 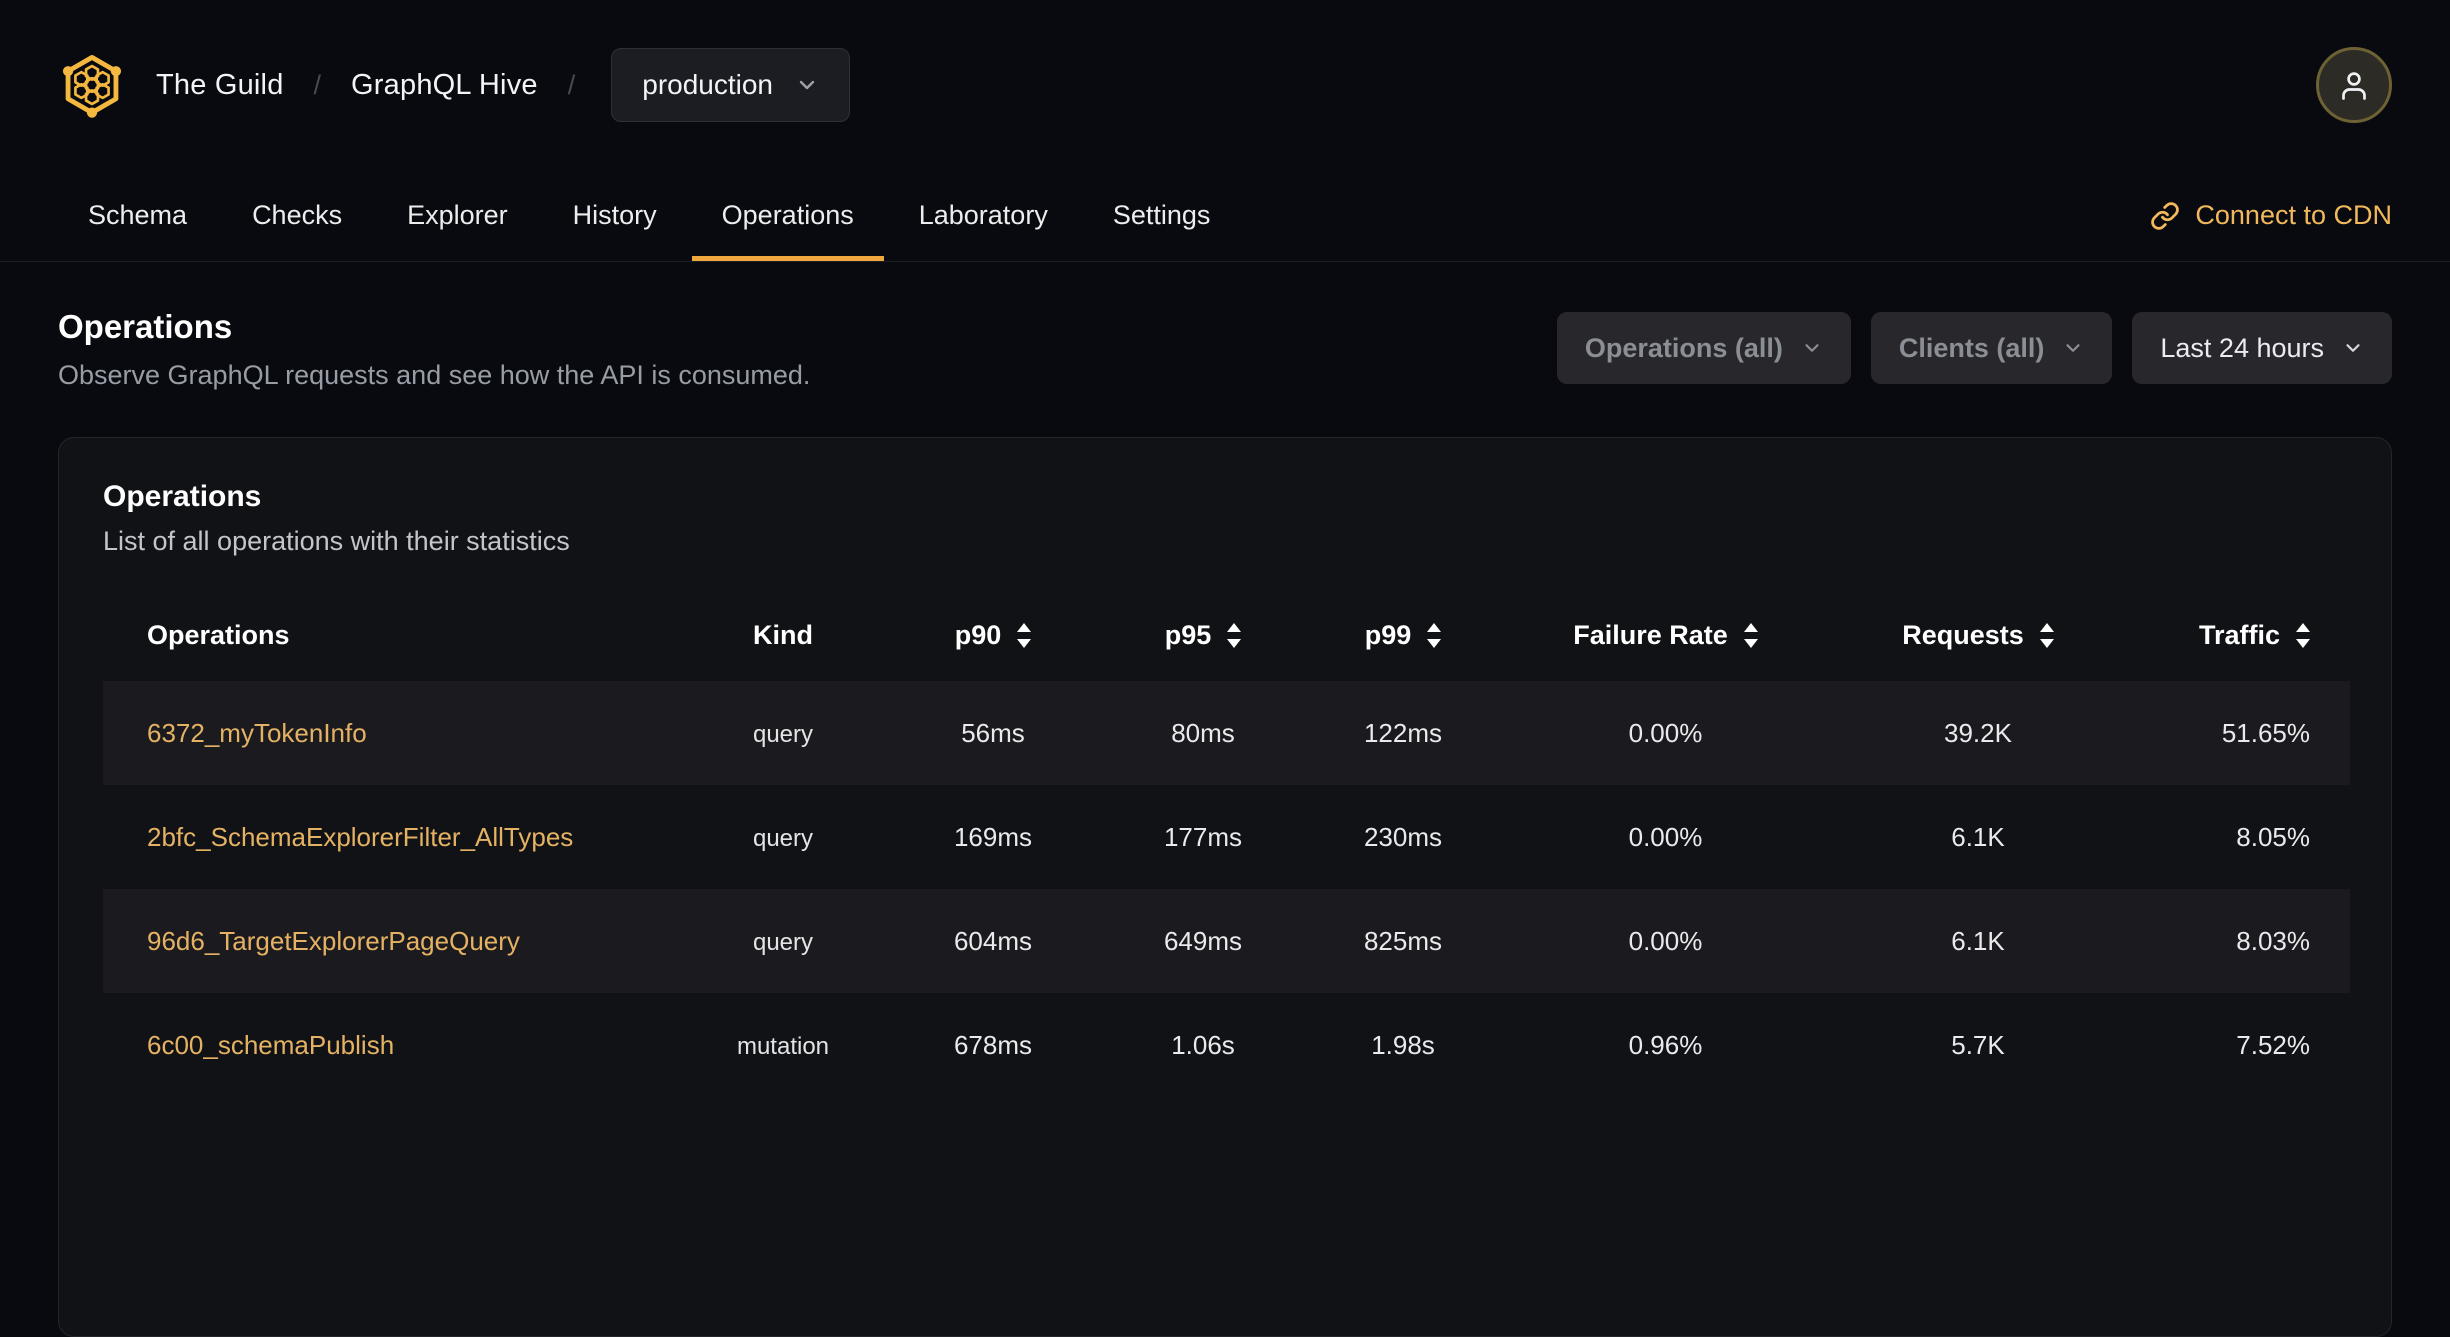 What do you see at coordinates (1403, 940) in the screenshot?
I see `p99-value: 825ms` at bounding box center [1403, 940].